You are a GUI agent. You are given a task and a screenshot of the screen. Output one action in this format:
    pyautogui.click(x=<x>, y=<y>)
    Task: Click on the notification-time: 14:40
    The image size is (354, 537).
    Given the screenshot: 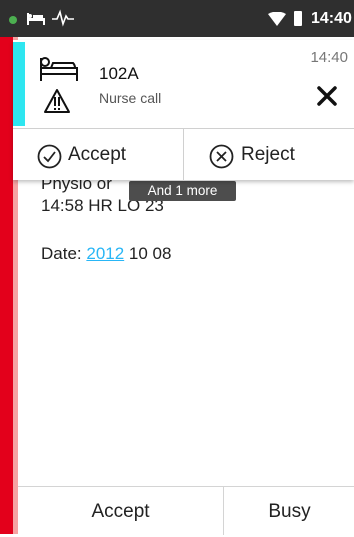 What is the action you would take?
    pyautogui.click(x=329, y=57)
    